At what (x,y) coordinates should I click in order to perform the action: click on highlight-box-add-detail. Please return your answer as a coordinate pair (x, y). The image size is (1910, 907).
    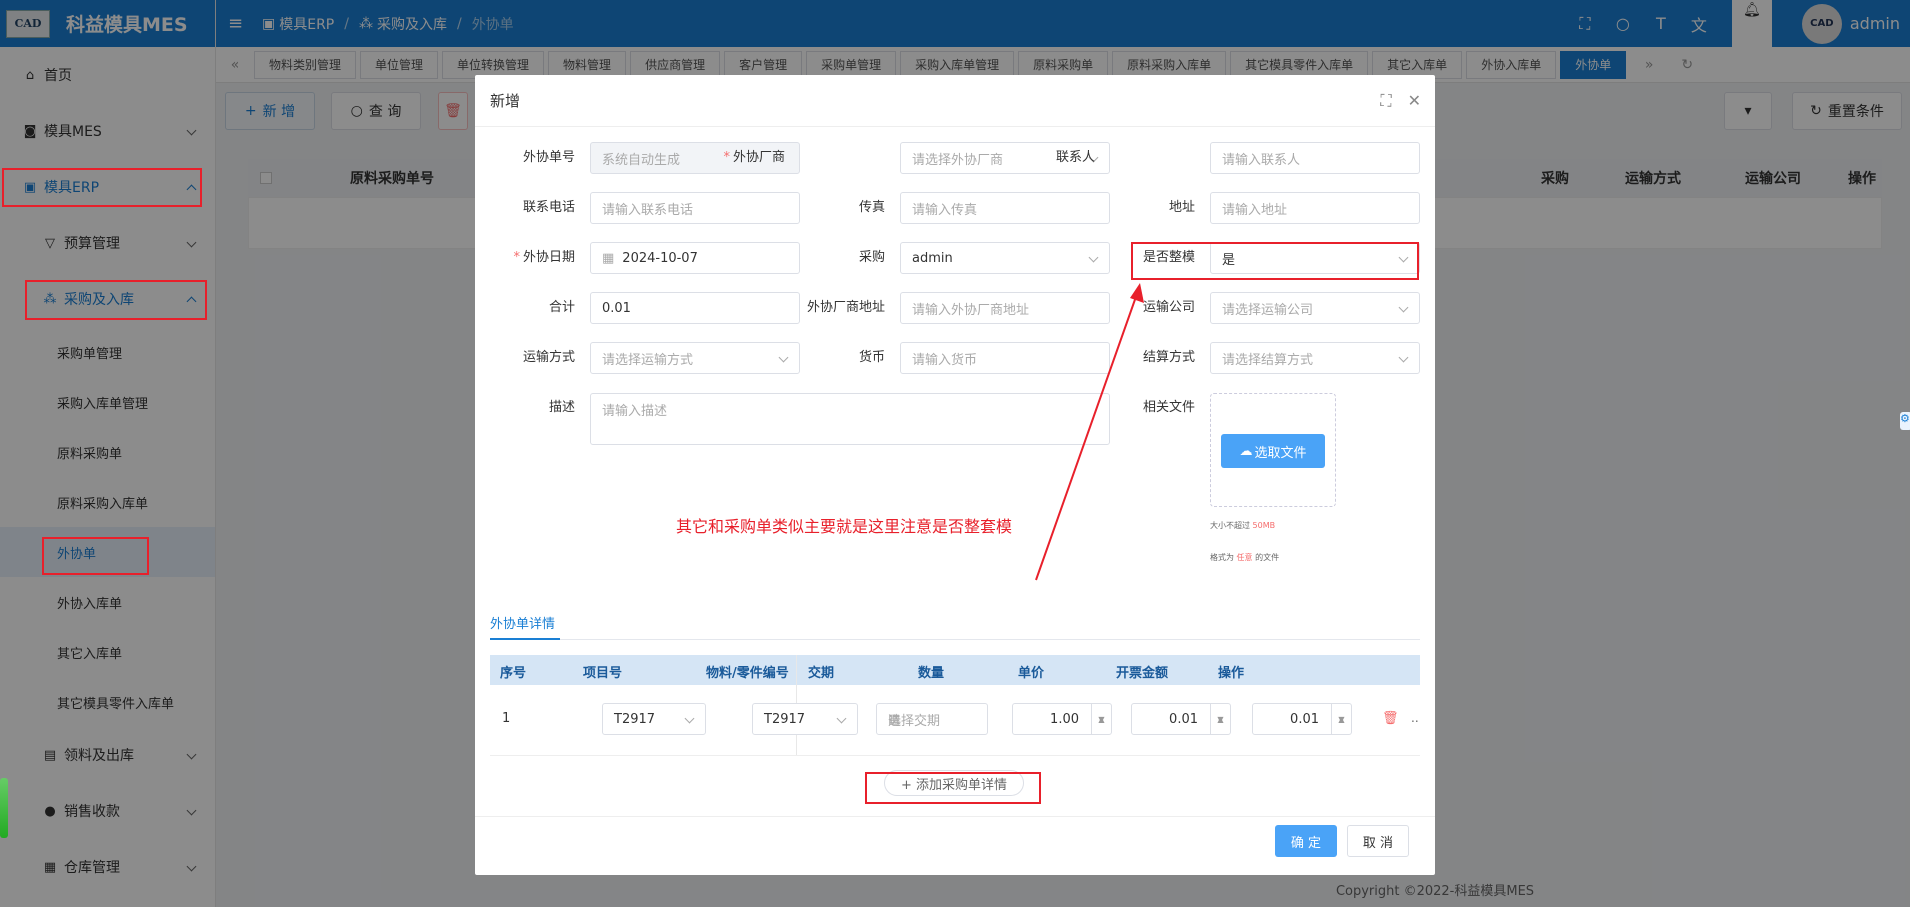
    Looking at the image, I should click on (953, 788).